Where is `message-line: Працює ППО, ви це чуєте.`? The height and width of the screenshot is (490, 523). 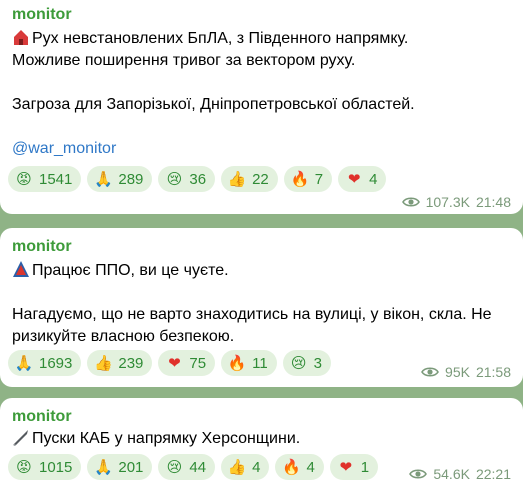 message-line: Працює ППО, ви це чуєте. is located at coordinates (130, 270).